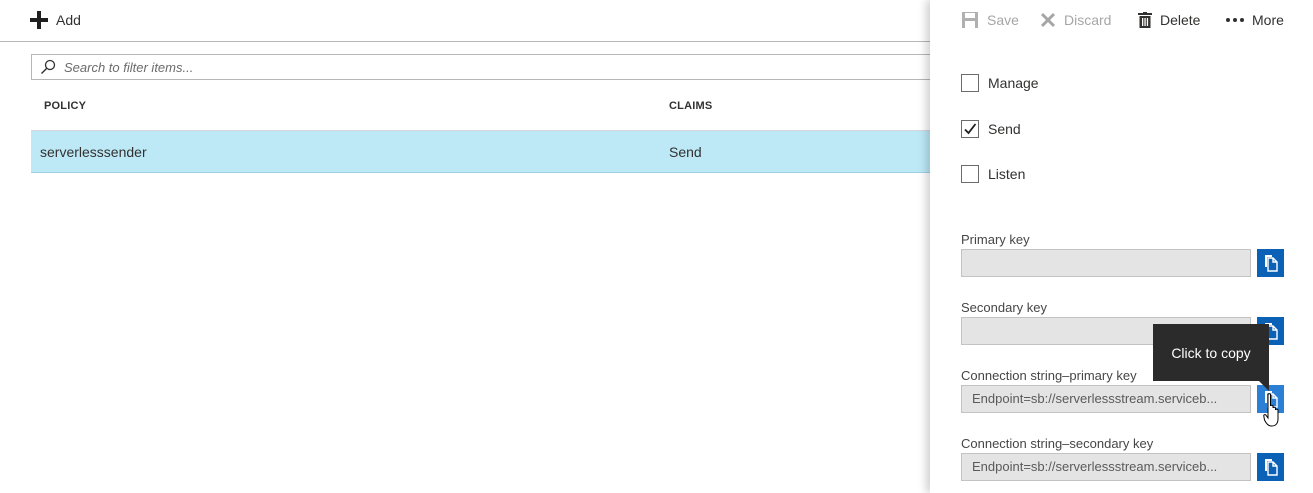  What do you see at coordinates (1007, 174) in the screenshot?
I see `listen-label: Listen` at bounding box center [1007, 174].